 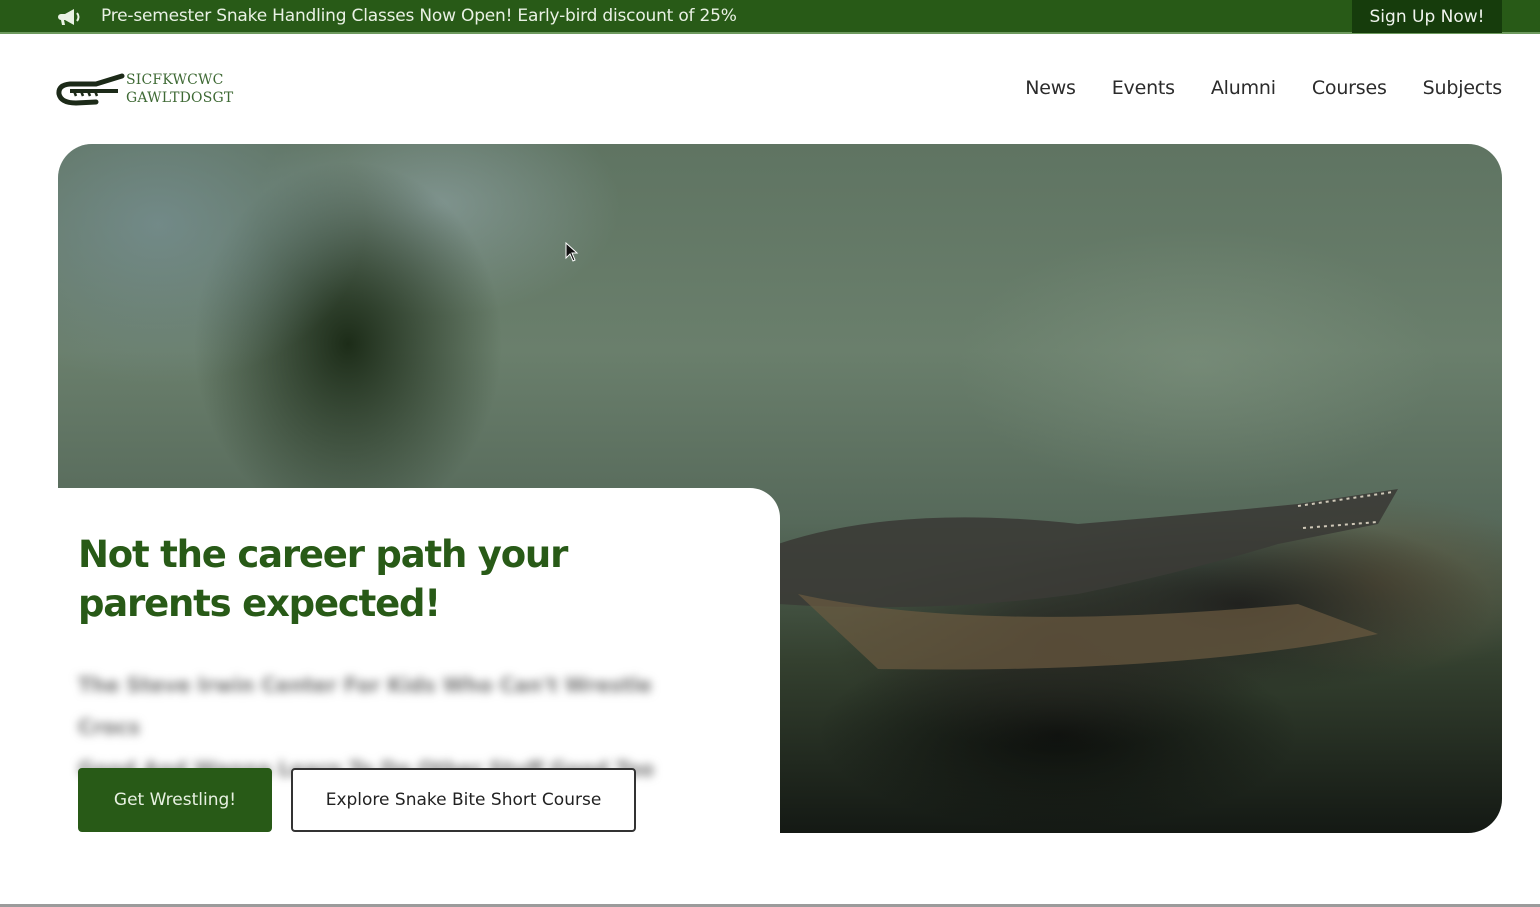 What do you see at coordinates (1349, 88) in the screenshot?
I see `nav-courses: Courses` at bounding box center [1349, 88].